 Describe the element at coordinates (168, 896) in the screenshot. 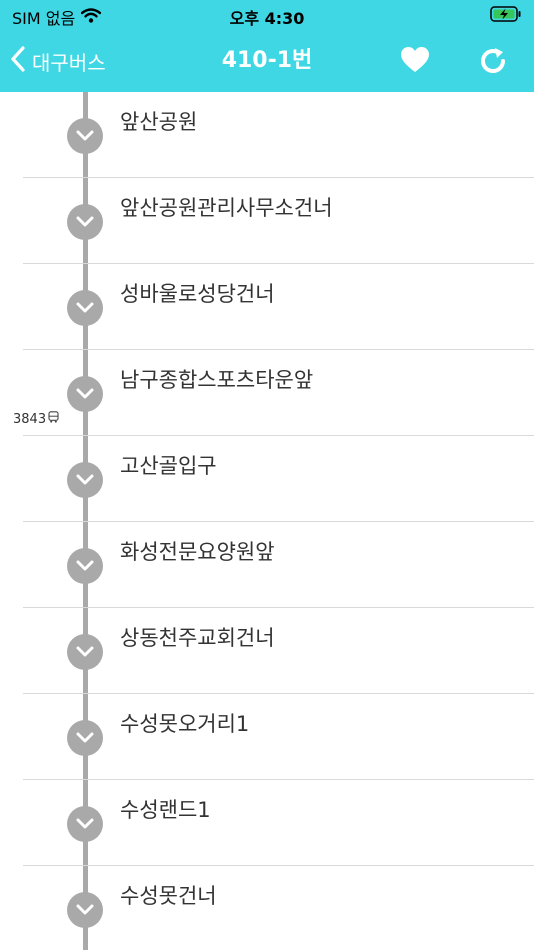

I see `stop-name: 수성못건너` at that location.